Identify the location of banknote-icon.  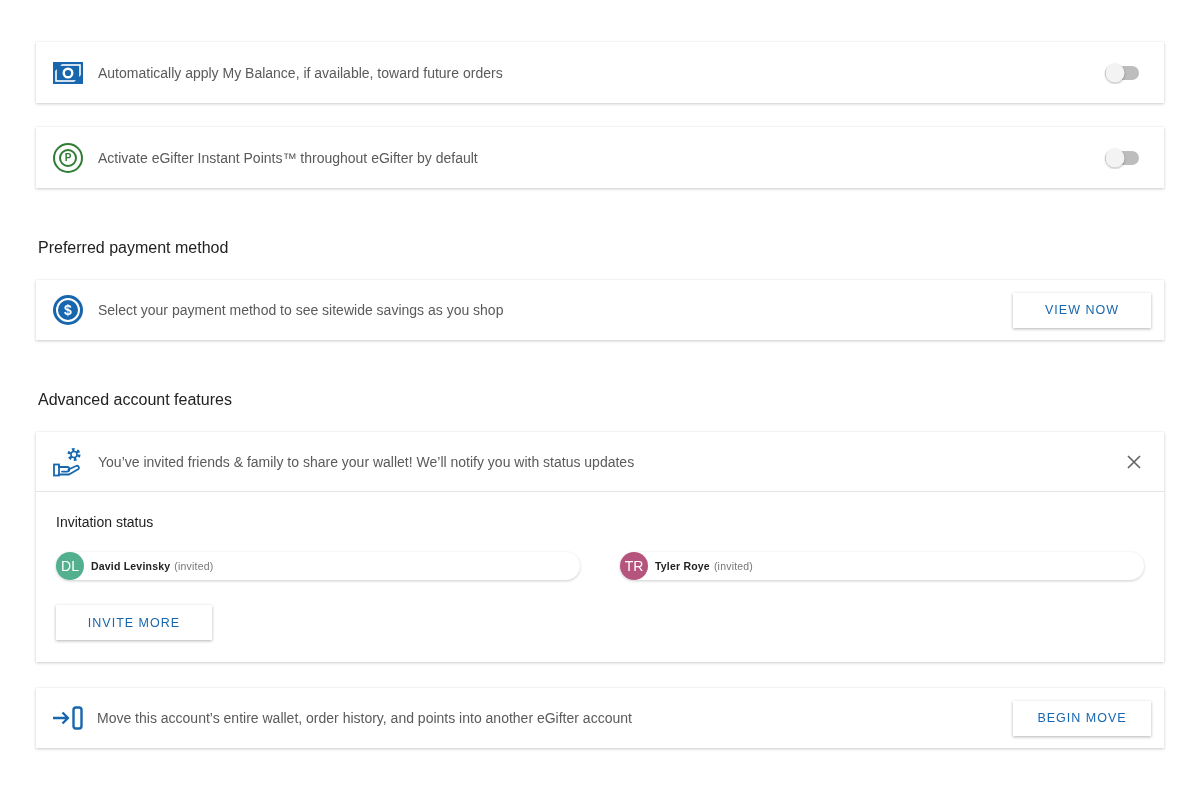
(68, 72).